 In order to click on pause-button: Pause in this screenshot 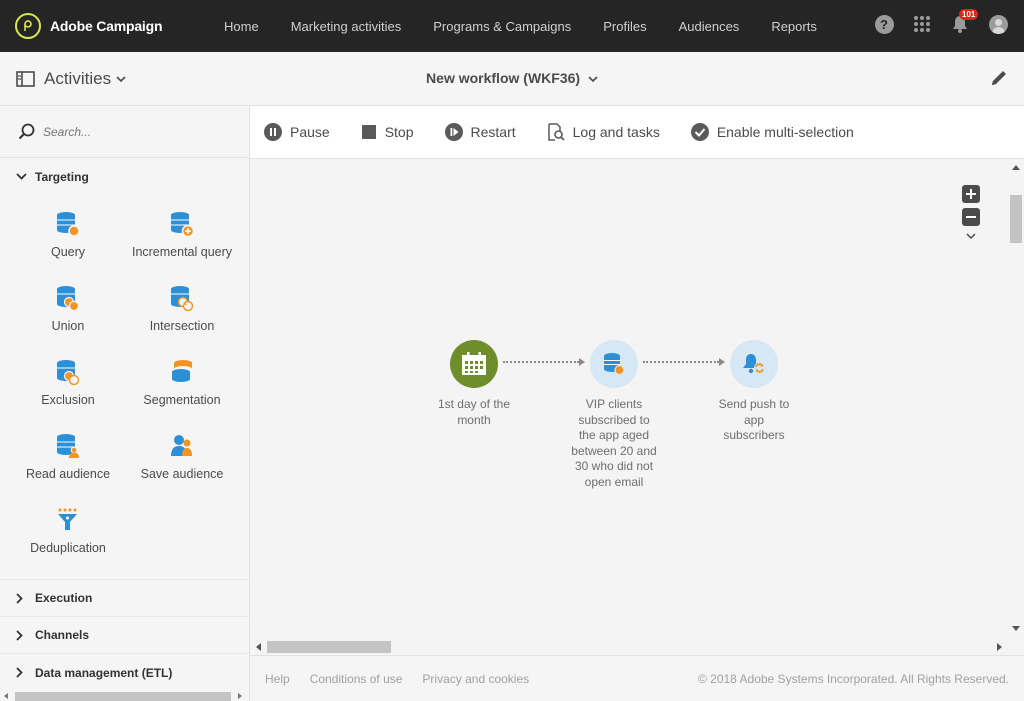, I will do `click(297, 132)`.